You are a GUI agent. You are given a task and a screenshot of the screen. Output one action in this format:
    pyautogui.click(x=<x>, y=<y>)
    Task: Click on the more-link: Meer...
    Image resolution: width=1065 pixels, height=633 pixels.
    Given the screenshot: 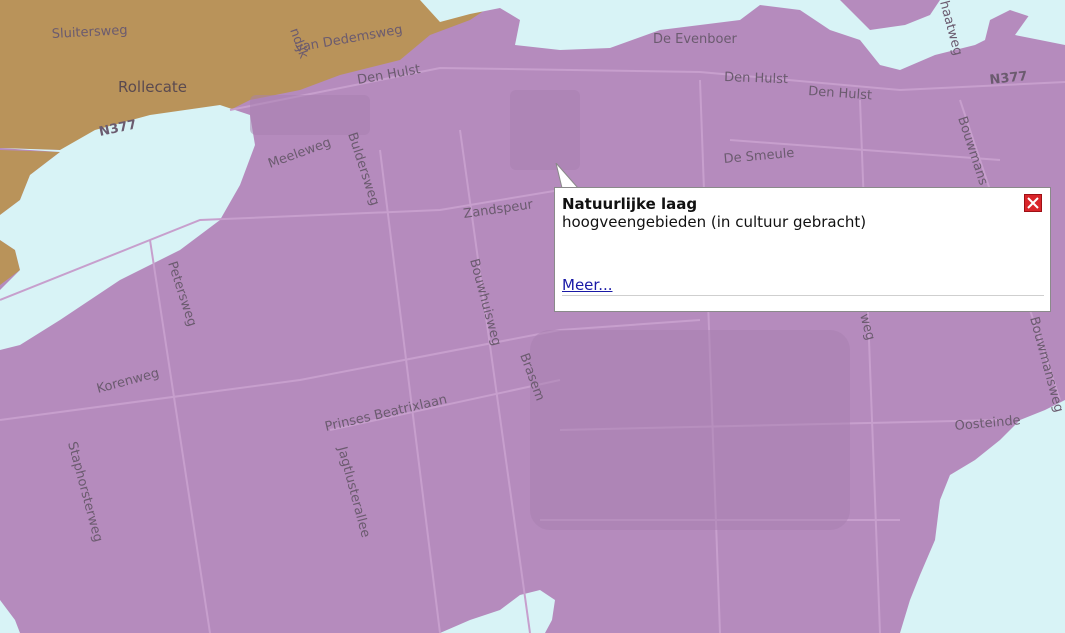 What is the action you would take?
    pyautogui.click(x=587, y=285)
    